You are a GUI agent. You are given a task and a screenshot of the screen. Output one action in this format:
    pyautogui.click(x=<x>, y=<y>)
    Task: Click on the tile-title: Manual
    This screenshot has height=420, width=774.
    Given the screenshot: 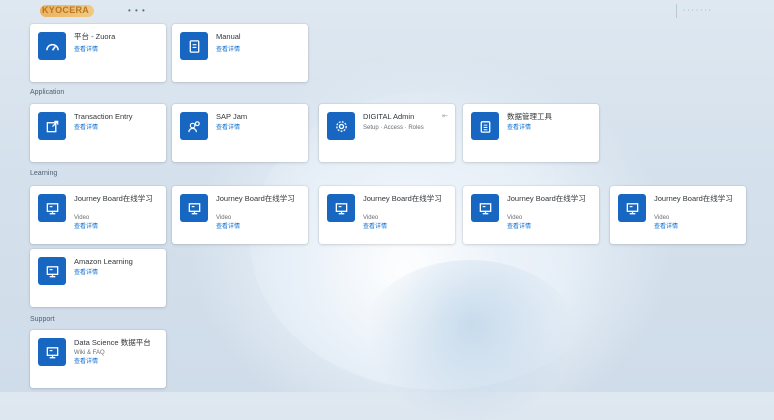 What is the action you would take?
    pyautogui.click(x=228, y=36)
    